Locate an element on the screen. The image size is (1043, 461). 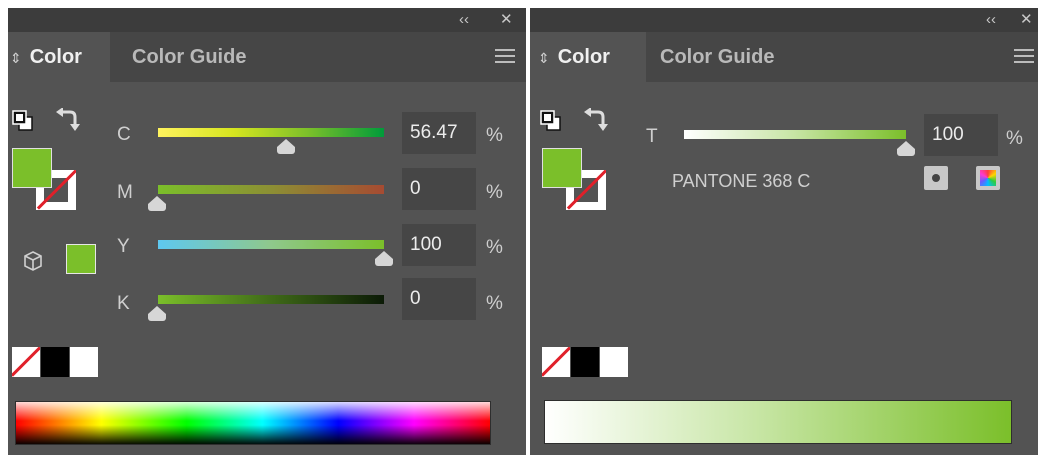
cyan-slider-track is located at coordinates (271, 132).